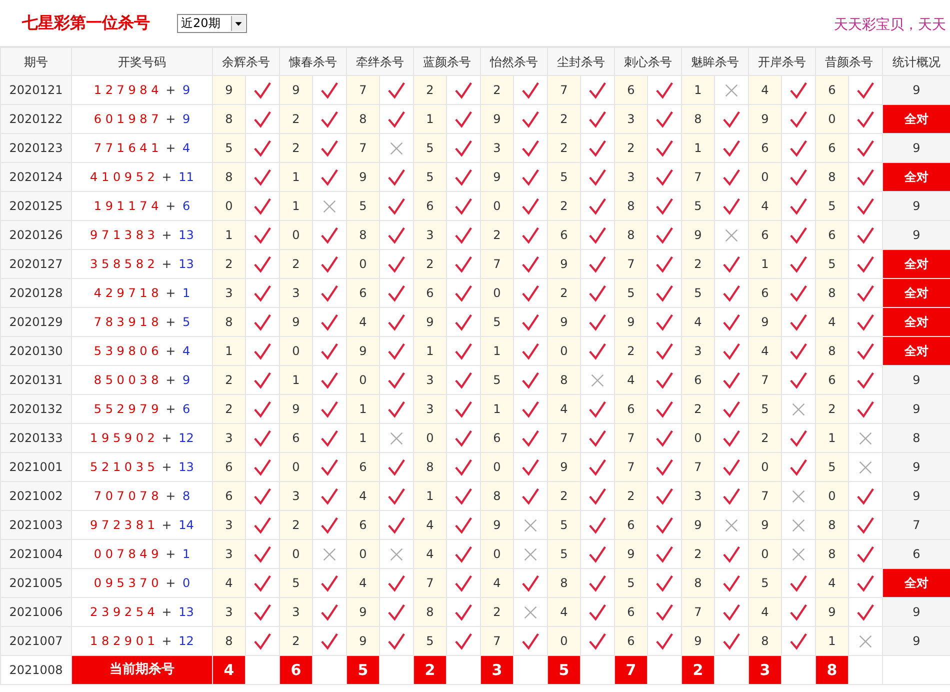  What do you see at coordinates (631, 670) in the screenshot?
I see `current-kill-number: 7` at bounding box center [631, 670].